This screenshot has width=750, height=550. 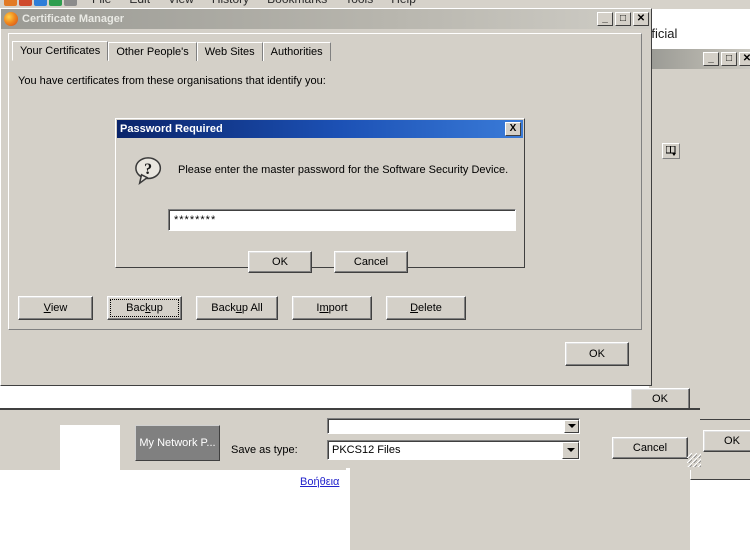 What do you see at coordinates (359, 3) in the screenshot?
I see `menu-tools: Tools` at bounding box center [359, 3].